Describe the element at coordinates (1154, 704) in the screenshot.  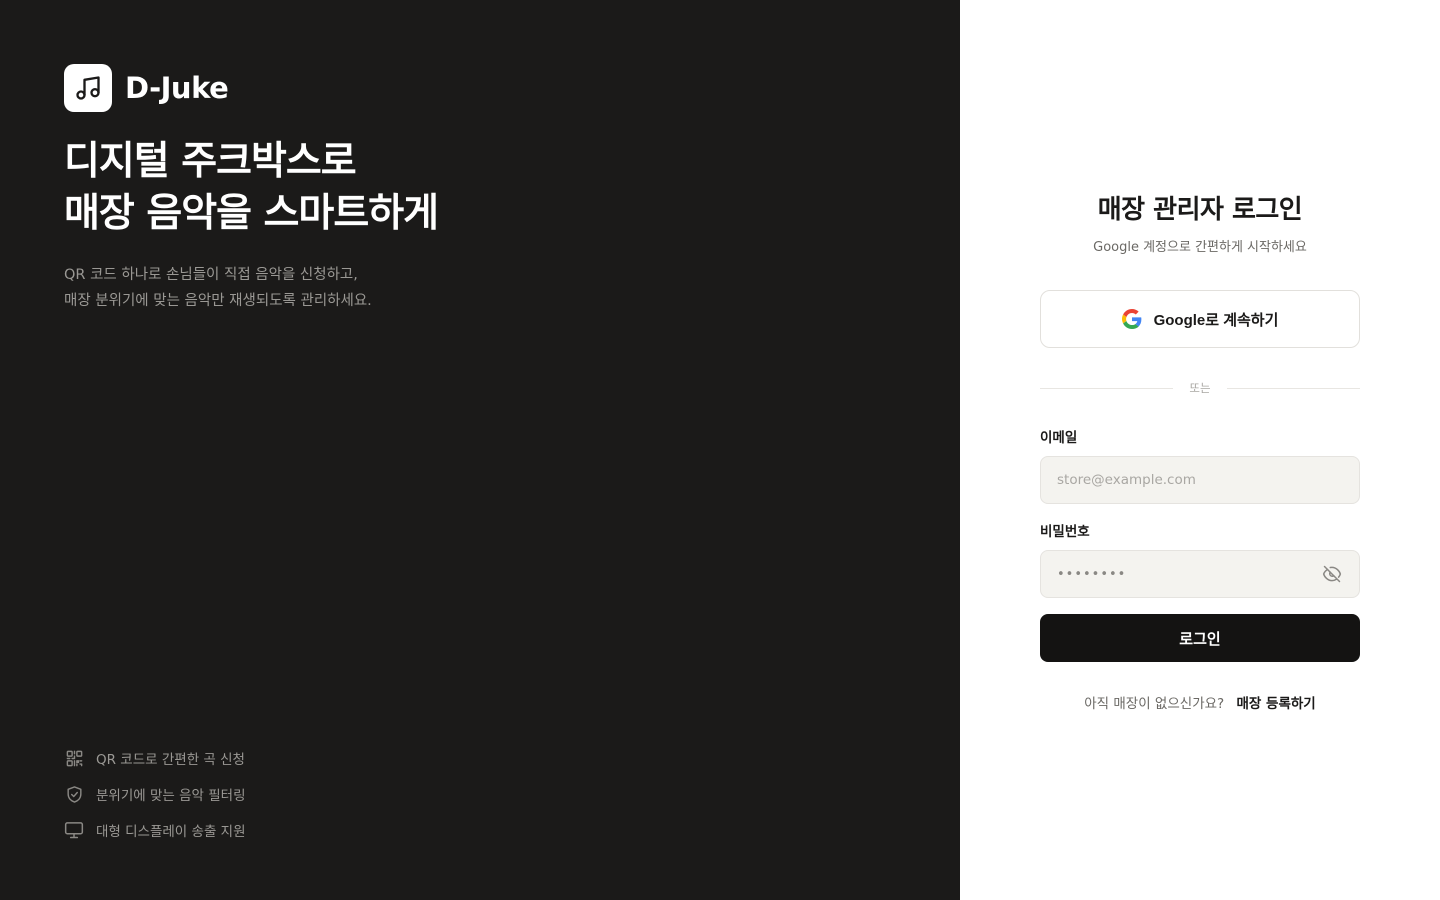
I see `signup-question: 아직 매장이 없으신가요?` at that location.